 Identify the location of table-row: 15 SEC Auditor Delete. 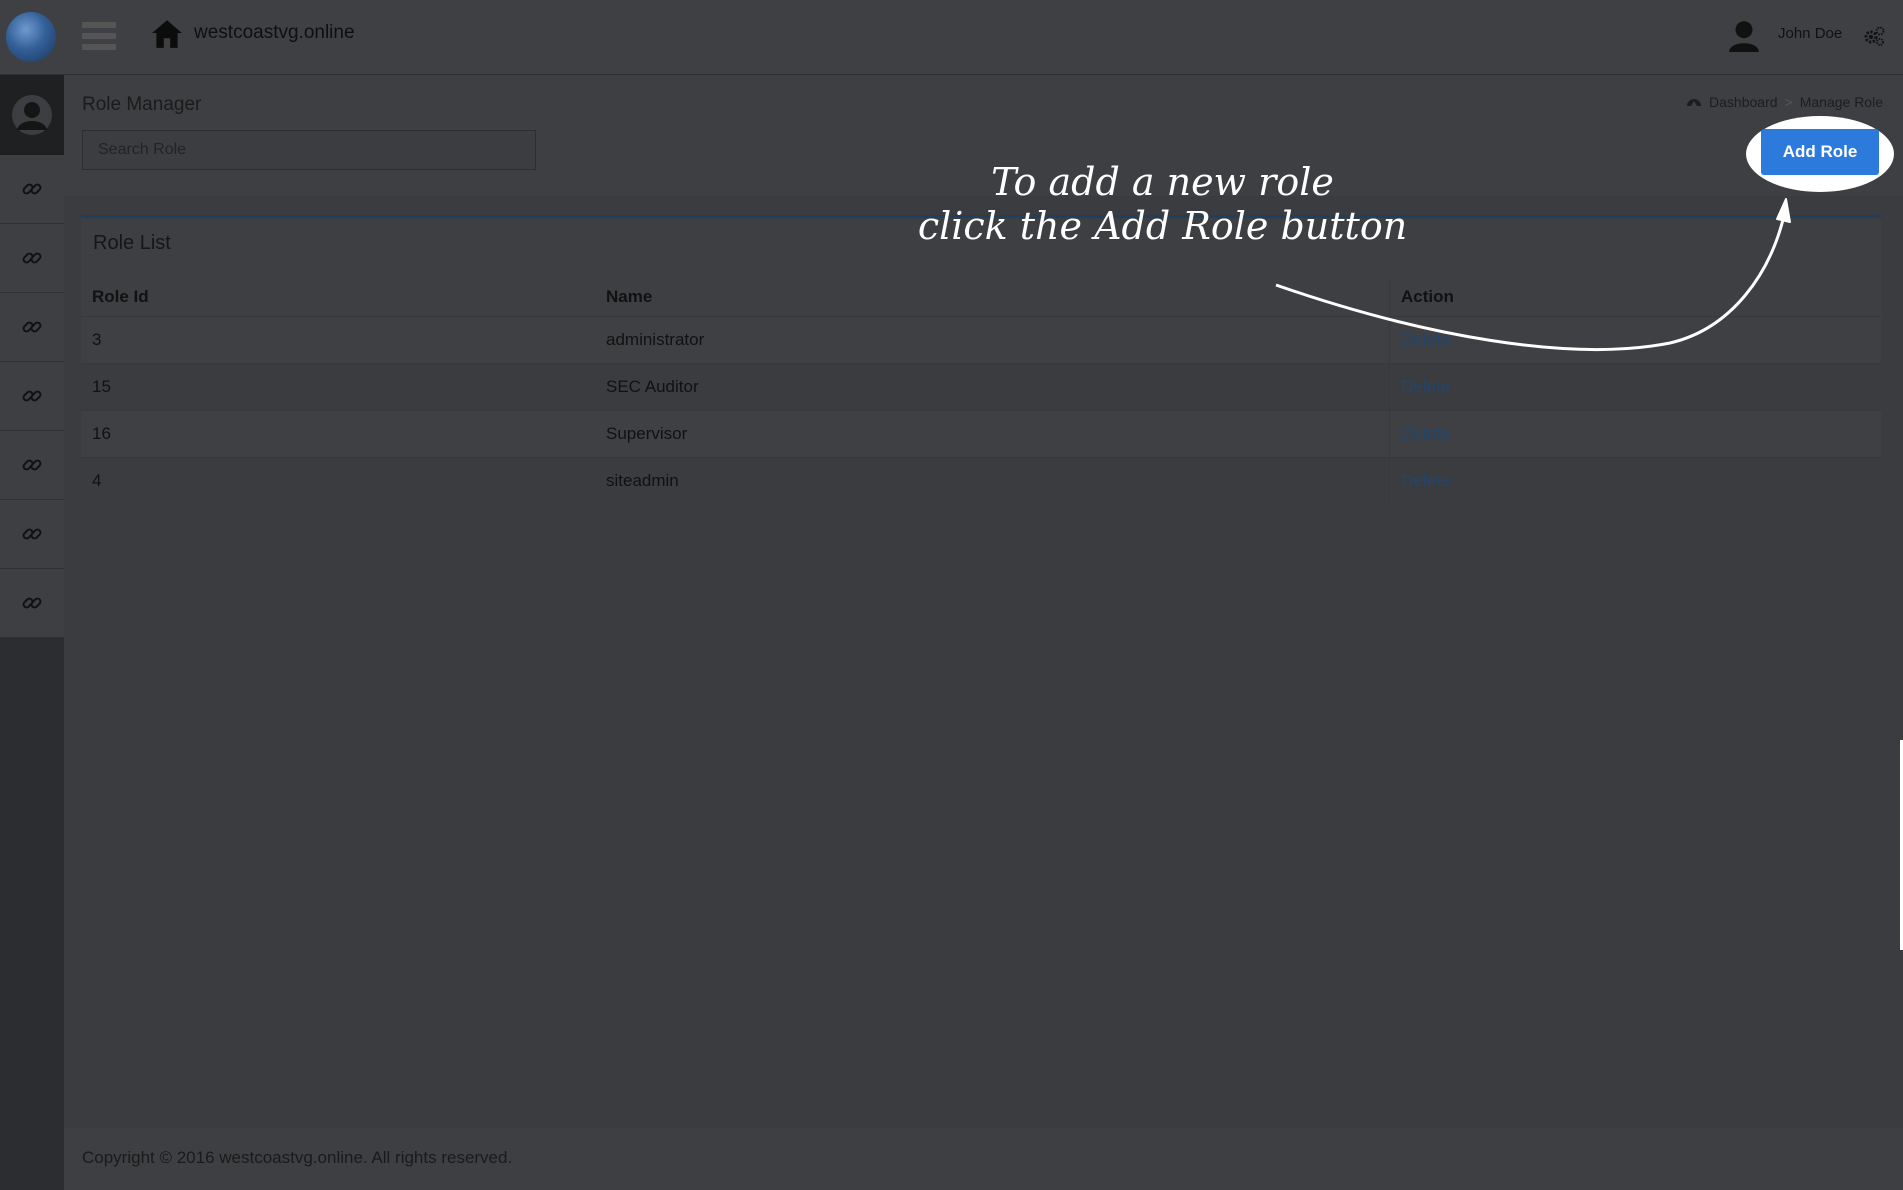
(981, 387).